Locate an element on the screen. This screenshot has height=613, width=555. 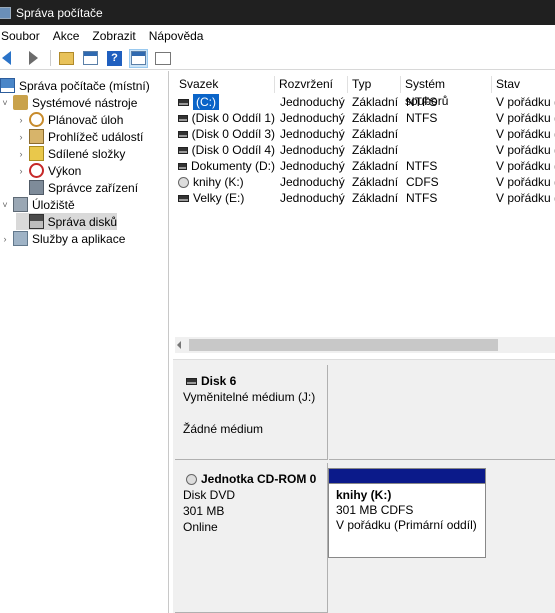
column-header-status: Stav is located at coordinates (523, 84).